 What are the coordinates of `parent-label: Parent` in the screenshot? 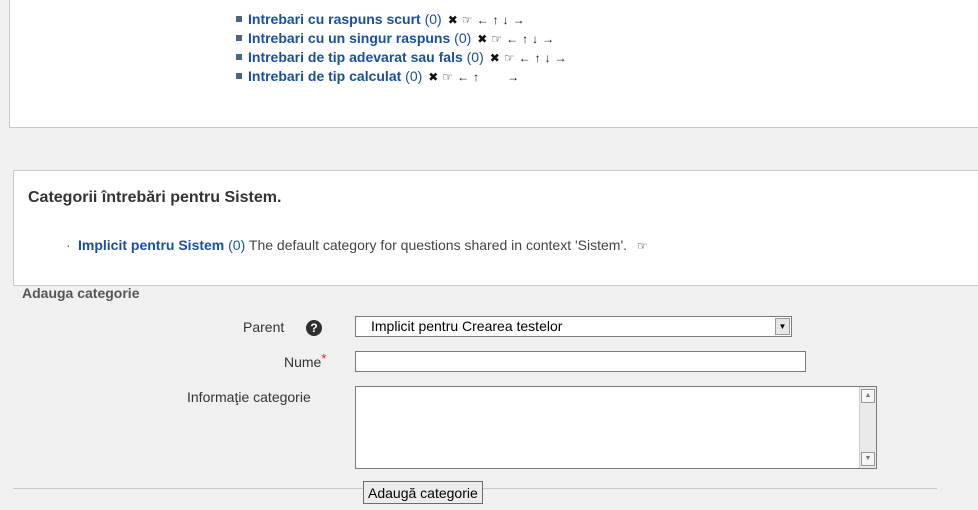 It's located at (264, 327).